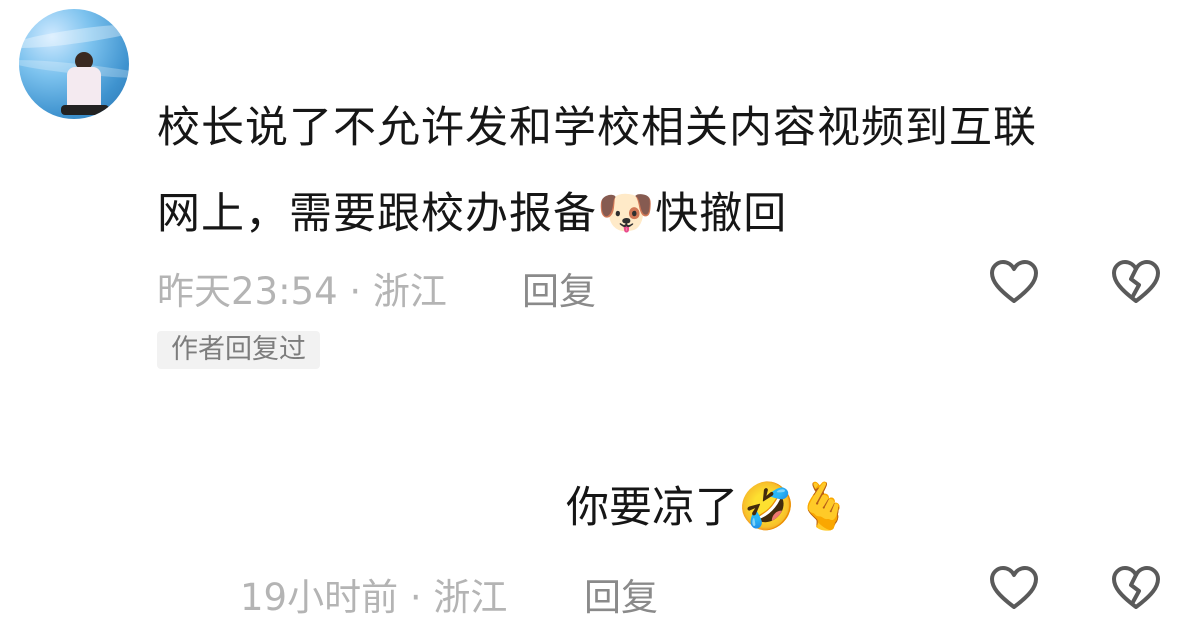  What do you see at coordinates (472, 212) in the screenshot?
I see `comment-line-2: 网上，需要跟校办报备🐶快撤回` at bounding box center [472, 212].